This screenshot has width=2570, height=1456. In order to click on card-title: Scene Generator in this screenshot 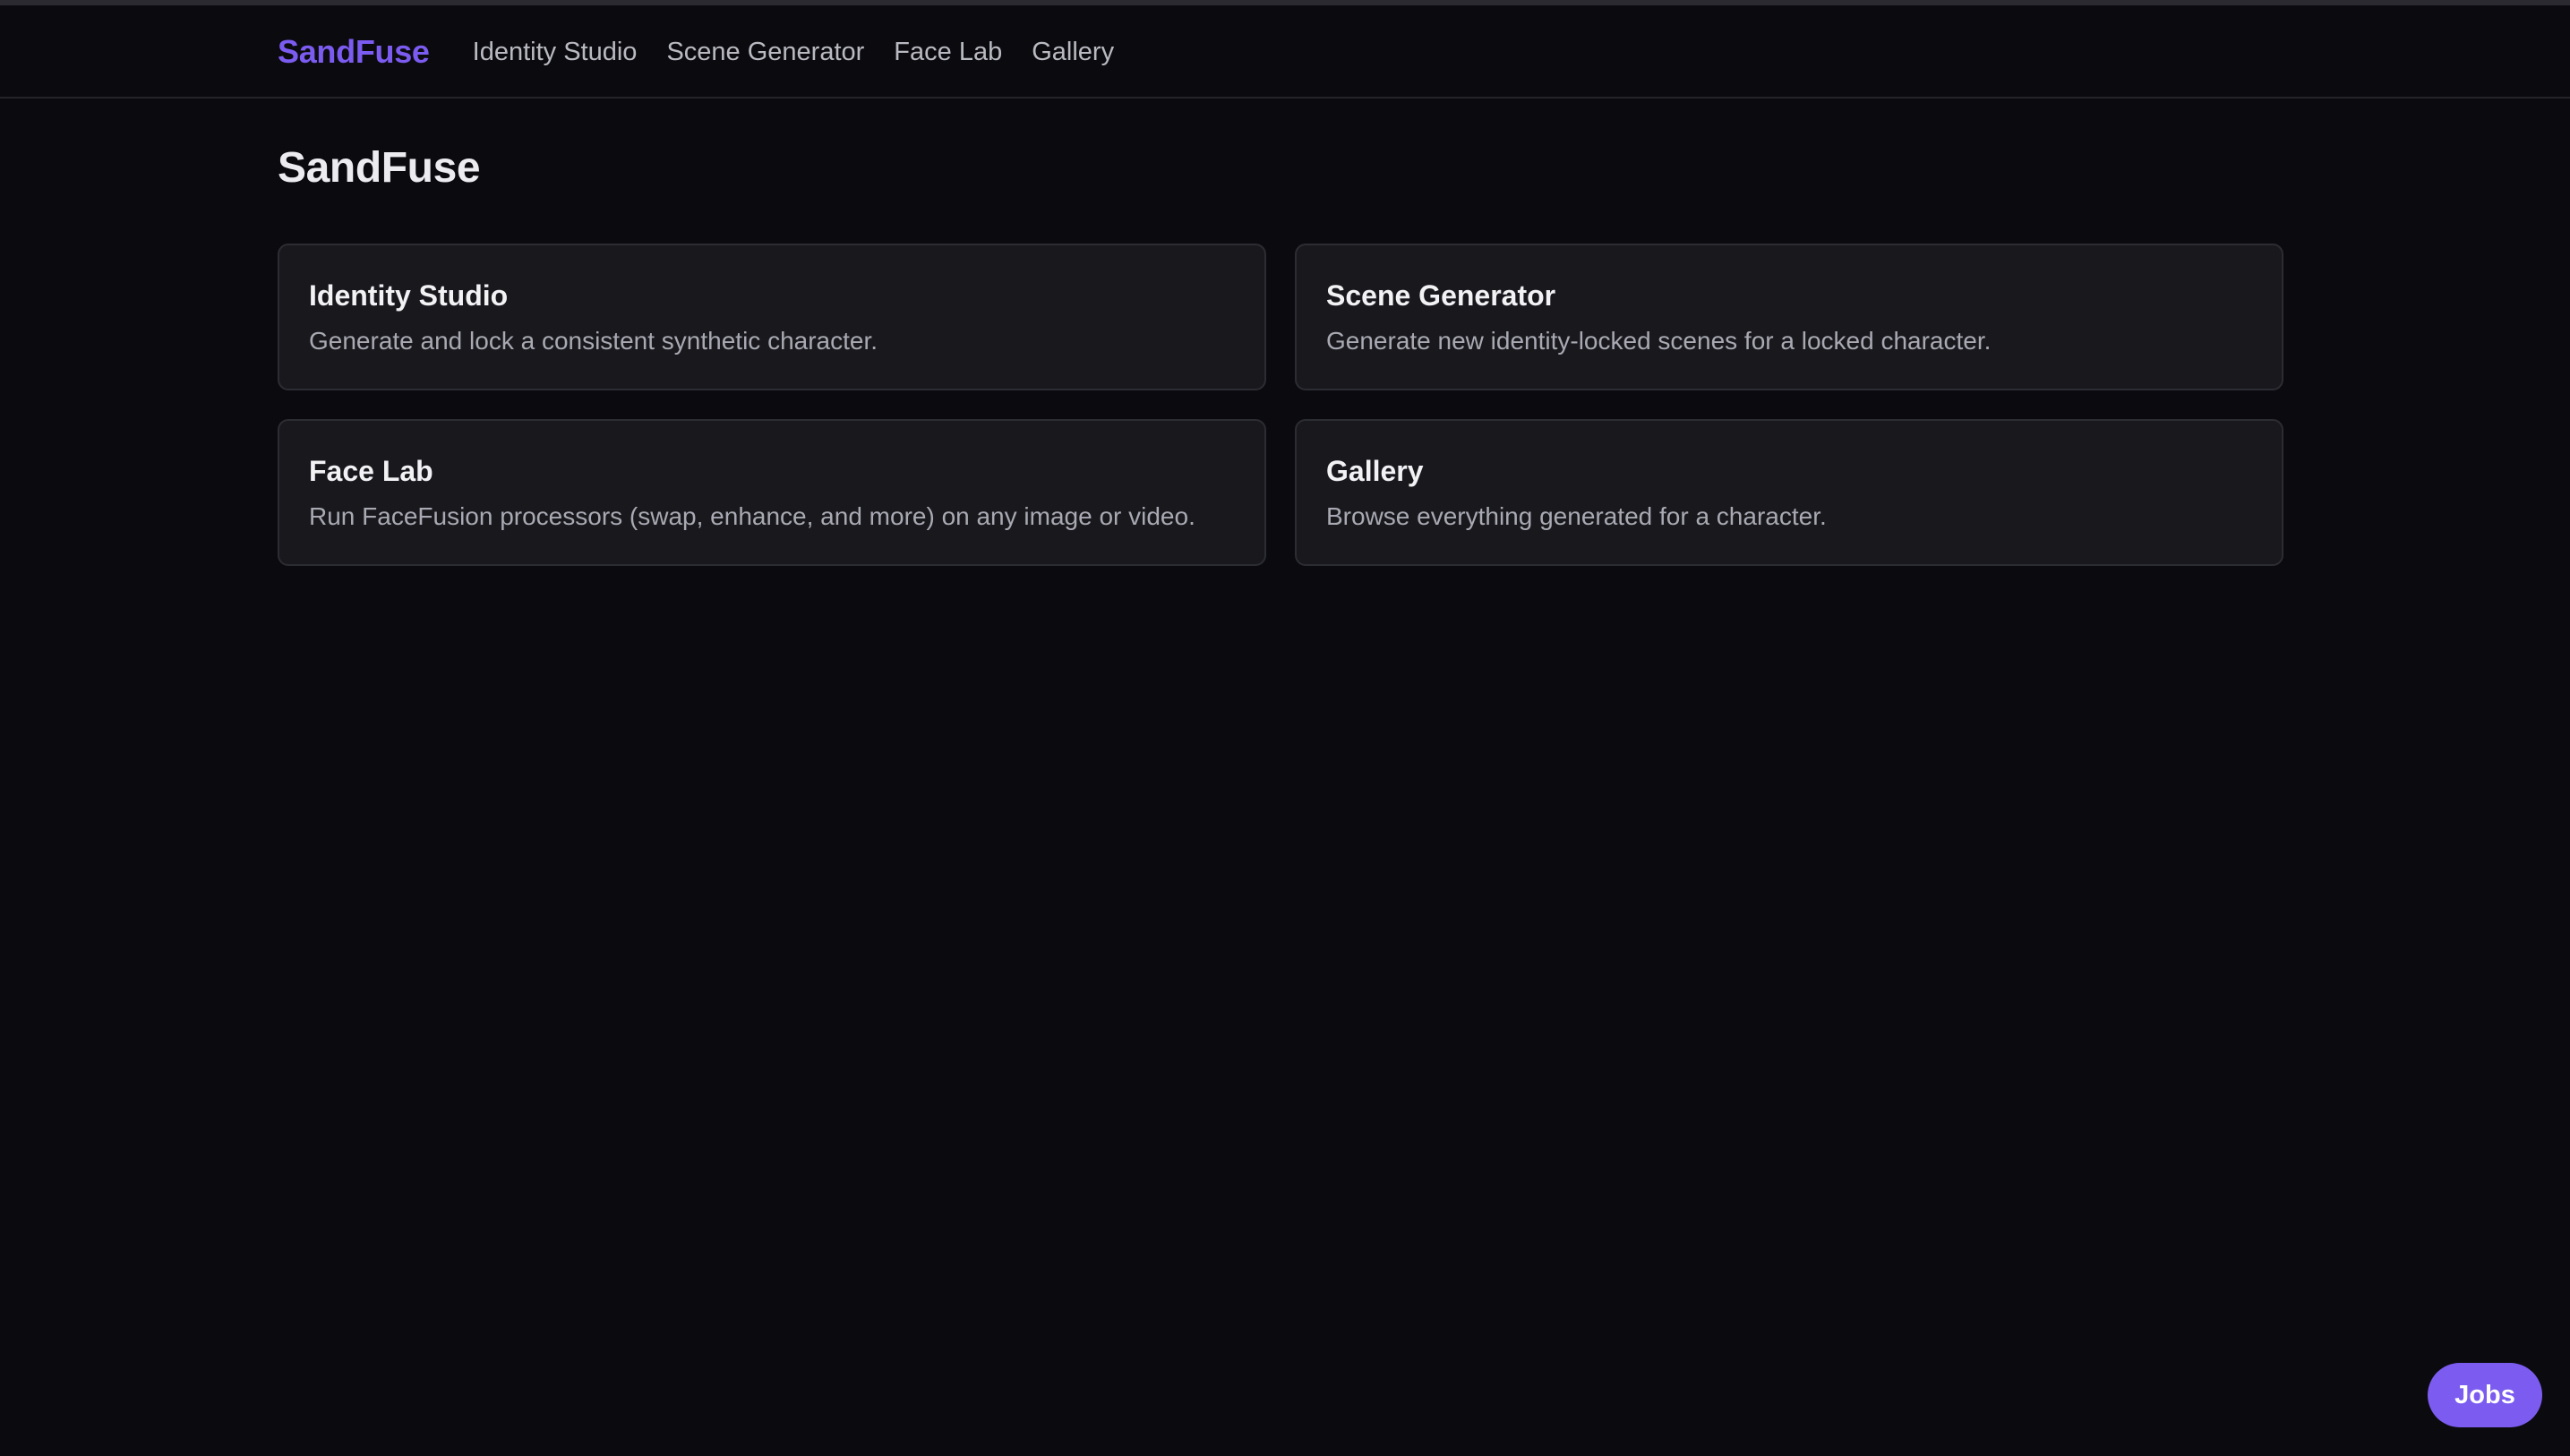, I will do `click(1441, 295)`.